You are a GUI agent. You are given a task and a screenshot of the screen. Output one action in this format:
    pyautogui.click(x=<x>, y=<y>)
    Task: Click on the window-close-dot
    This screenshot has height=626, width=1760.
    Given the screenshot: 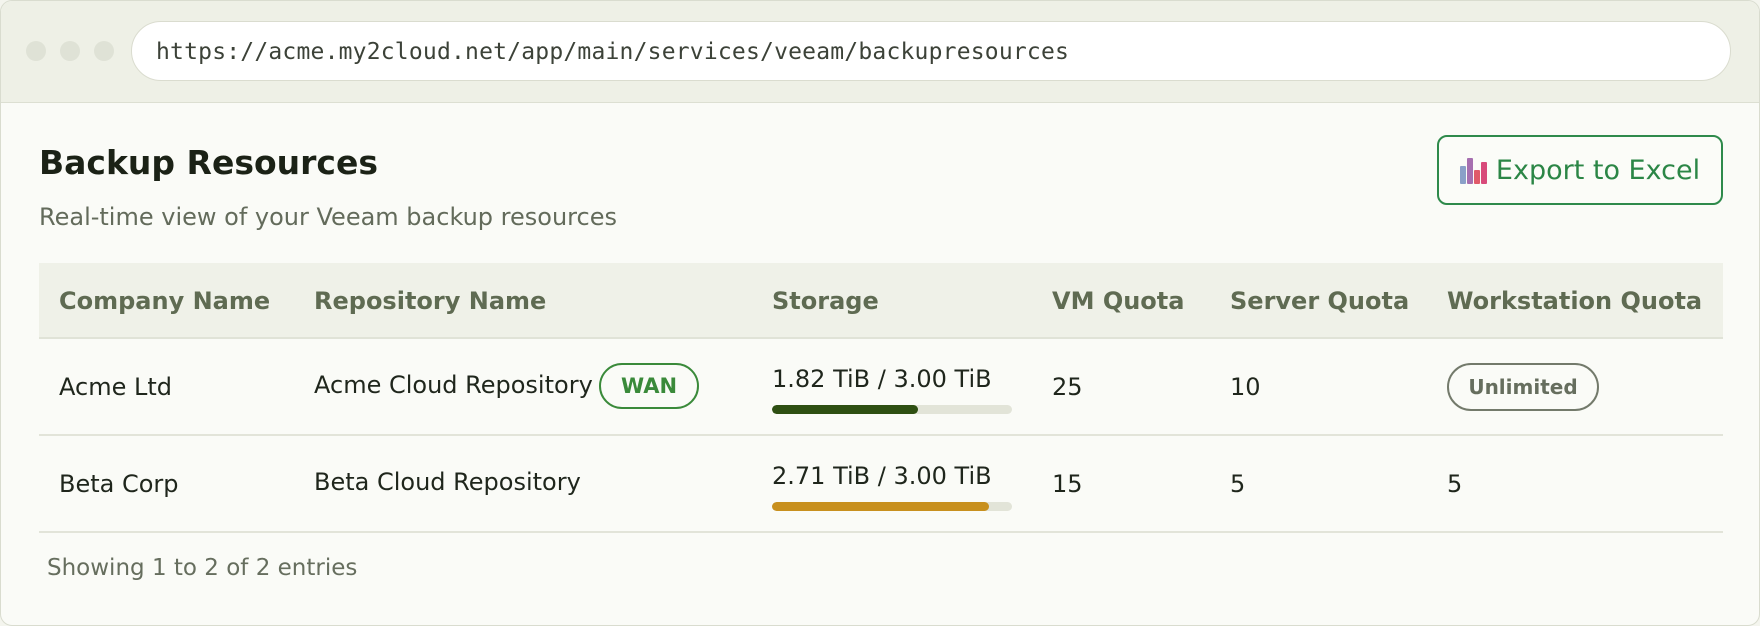 What is the action you would take?
    pyautogui.click(x=36, y=51)
    